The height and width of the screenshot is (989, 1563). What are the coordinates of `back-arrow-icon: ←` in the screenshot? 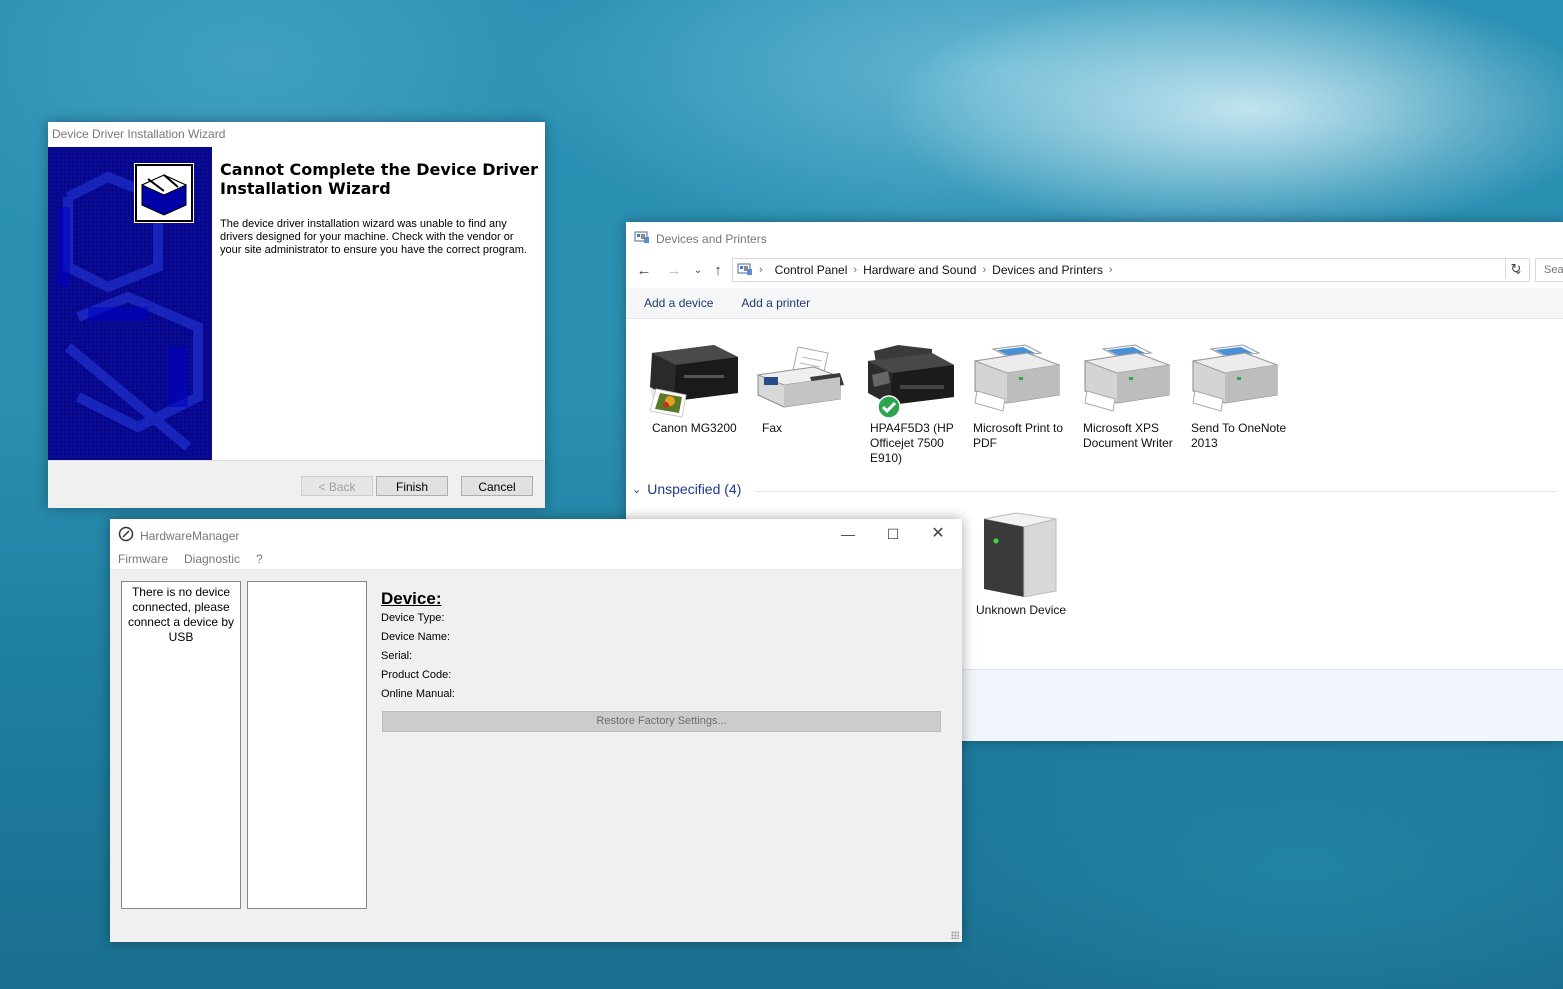 It's located at (644, 271).